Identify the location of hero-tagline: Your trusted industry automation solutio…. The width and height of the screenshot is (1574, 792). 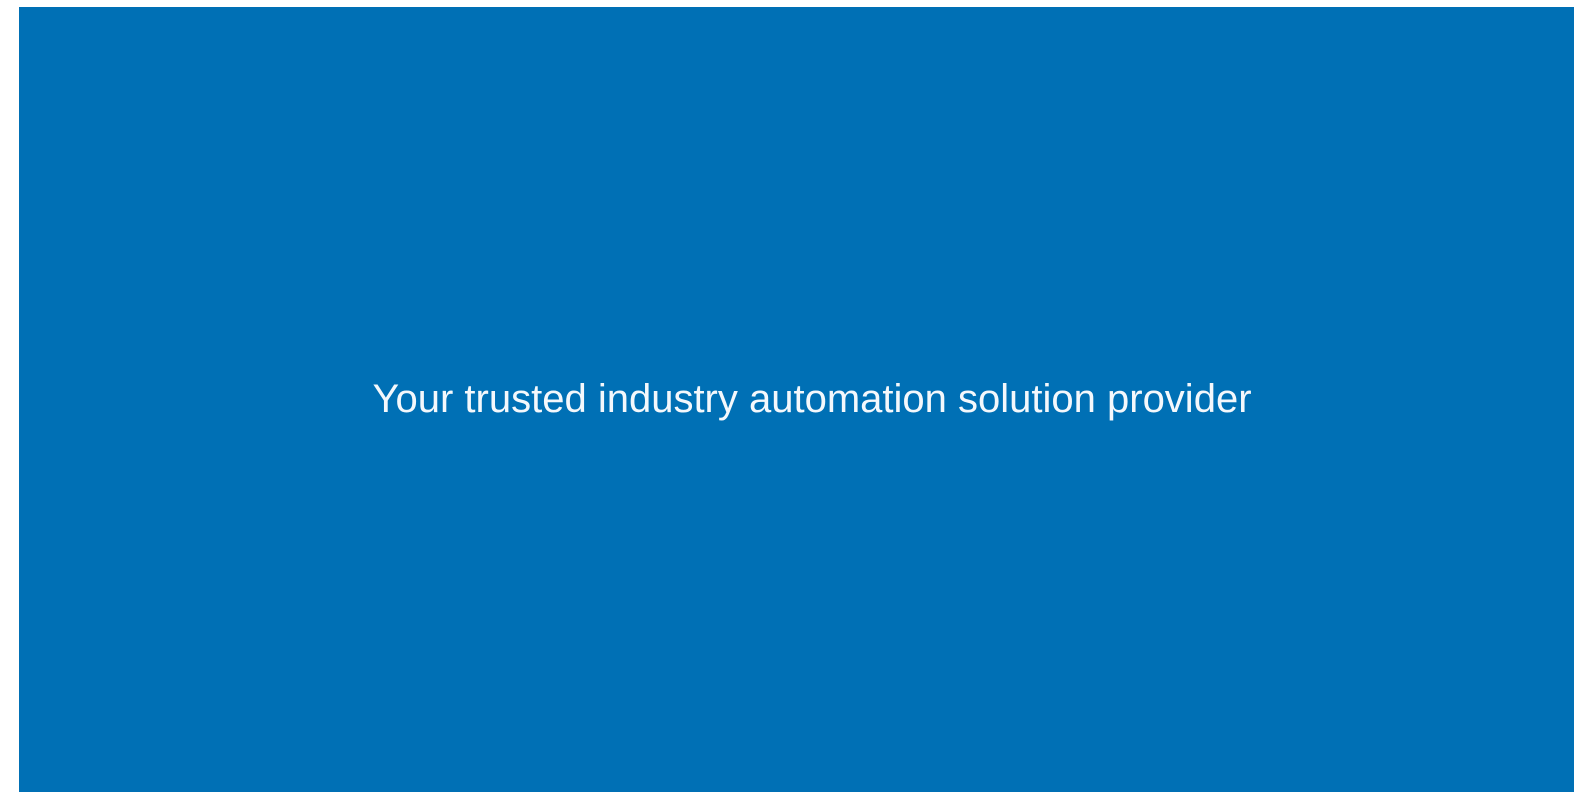
(812, 399).